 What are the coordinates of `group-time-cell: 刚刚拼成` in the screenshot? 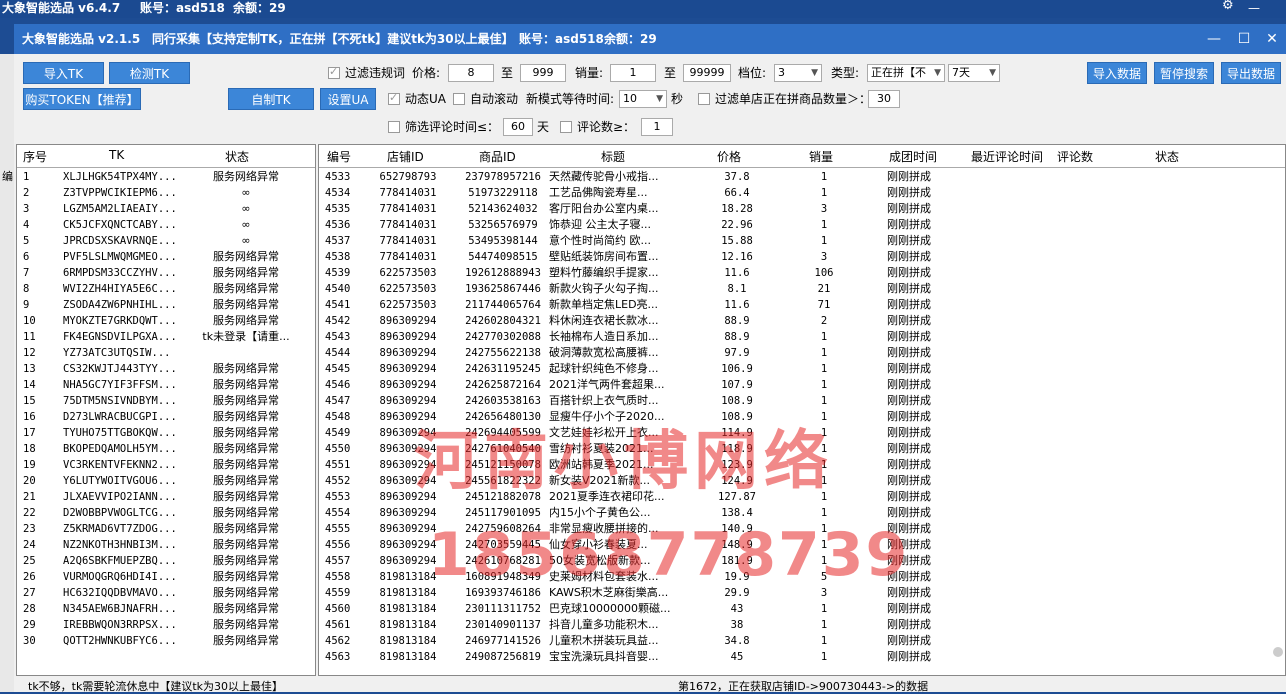 It's located at (909, 368).